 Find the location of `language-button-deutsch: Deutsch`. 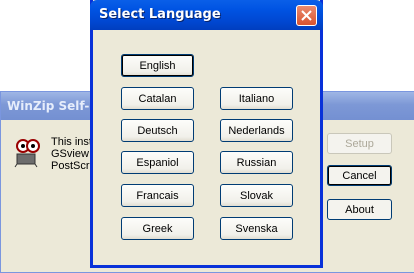

language-button-deutsch: Deutsch is located at coordinates (157, 130).